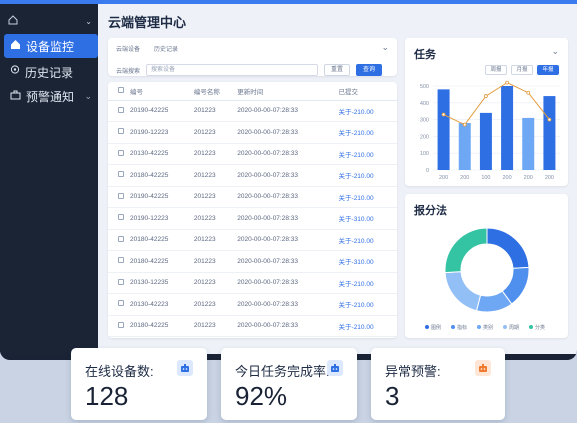  I want to click on column-header: 已提交, so click(367, 91).